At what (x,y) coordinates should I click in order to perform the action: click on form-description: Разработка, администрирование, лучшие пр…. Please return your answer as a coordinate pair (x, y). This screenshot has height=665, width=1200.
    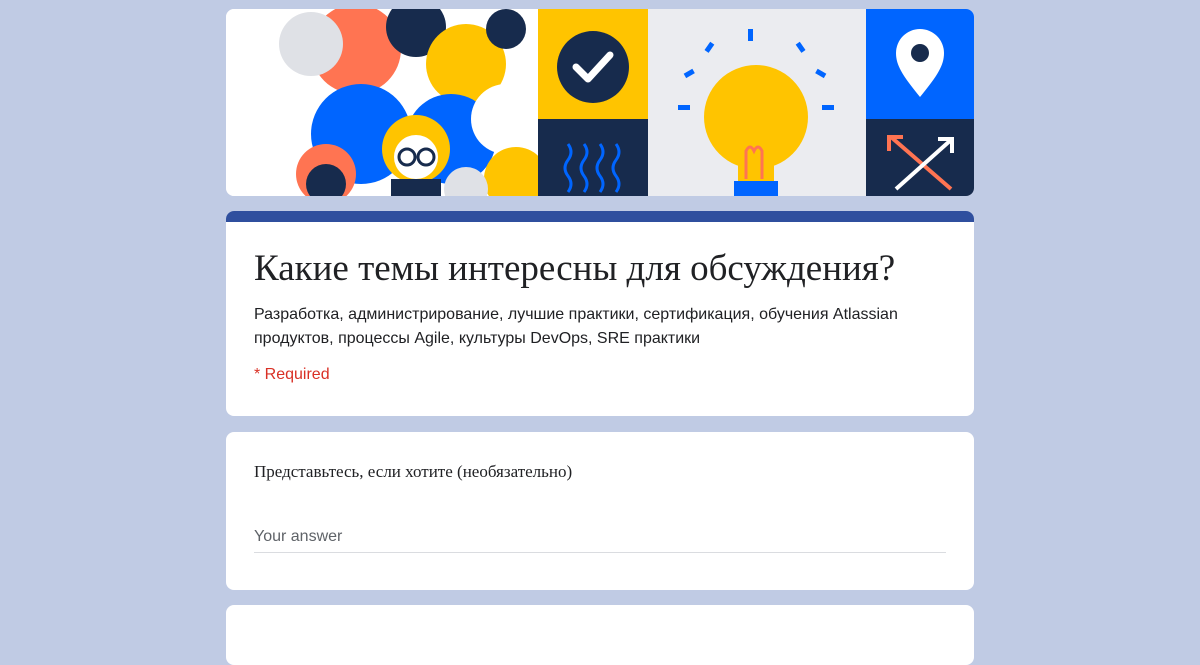
    Looking at the image, I should click on (576, 326).